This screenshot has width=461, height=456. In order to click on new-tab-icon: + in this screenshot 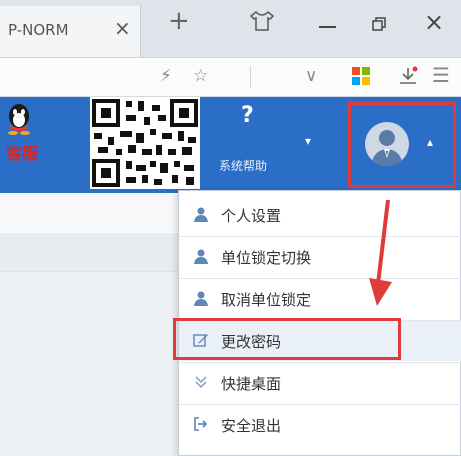, I will do `click(179, 21)`.